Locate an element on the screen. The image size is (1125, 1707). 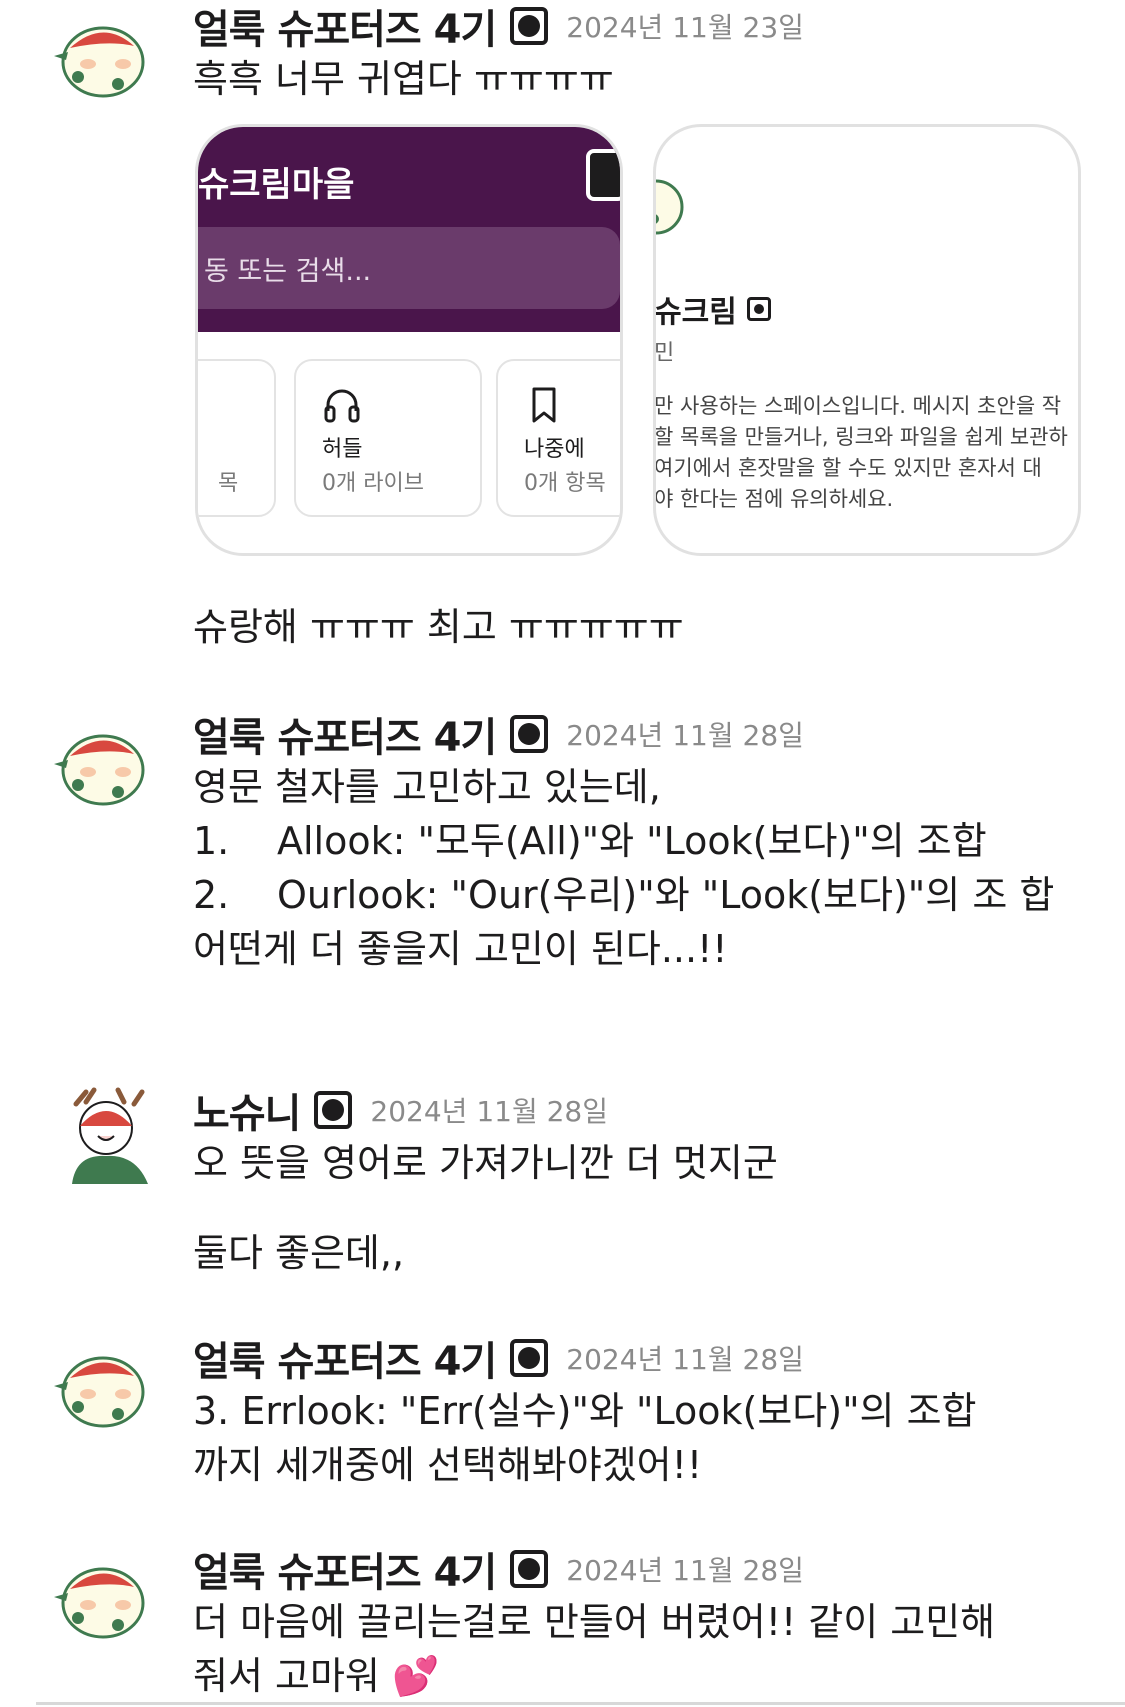
headphones-icon is located at coordinates (342, 406).